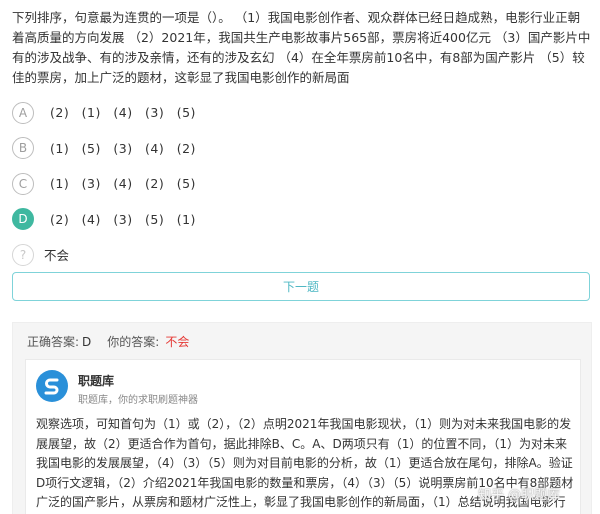 This screenshot has width=600, height=514. What do you see at coordinates (133, 342) in the screenshot?
I see `your-answer-label: 你的答案:` at bounding box center [133, 342].